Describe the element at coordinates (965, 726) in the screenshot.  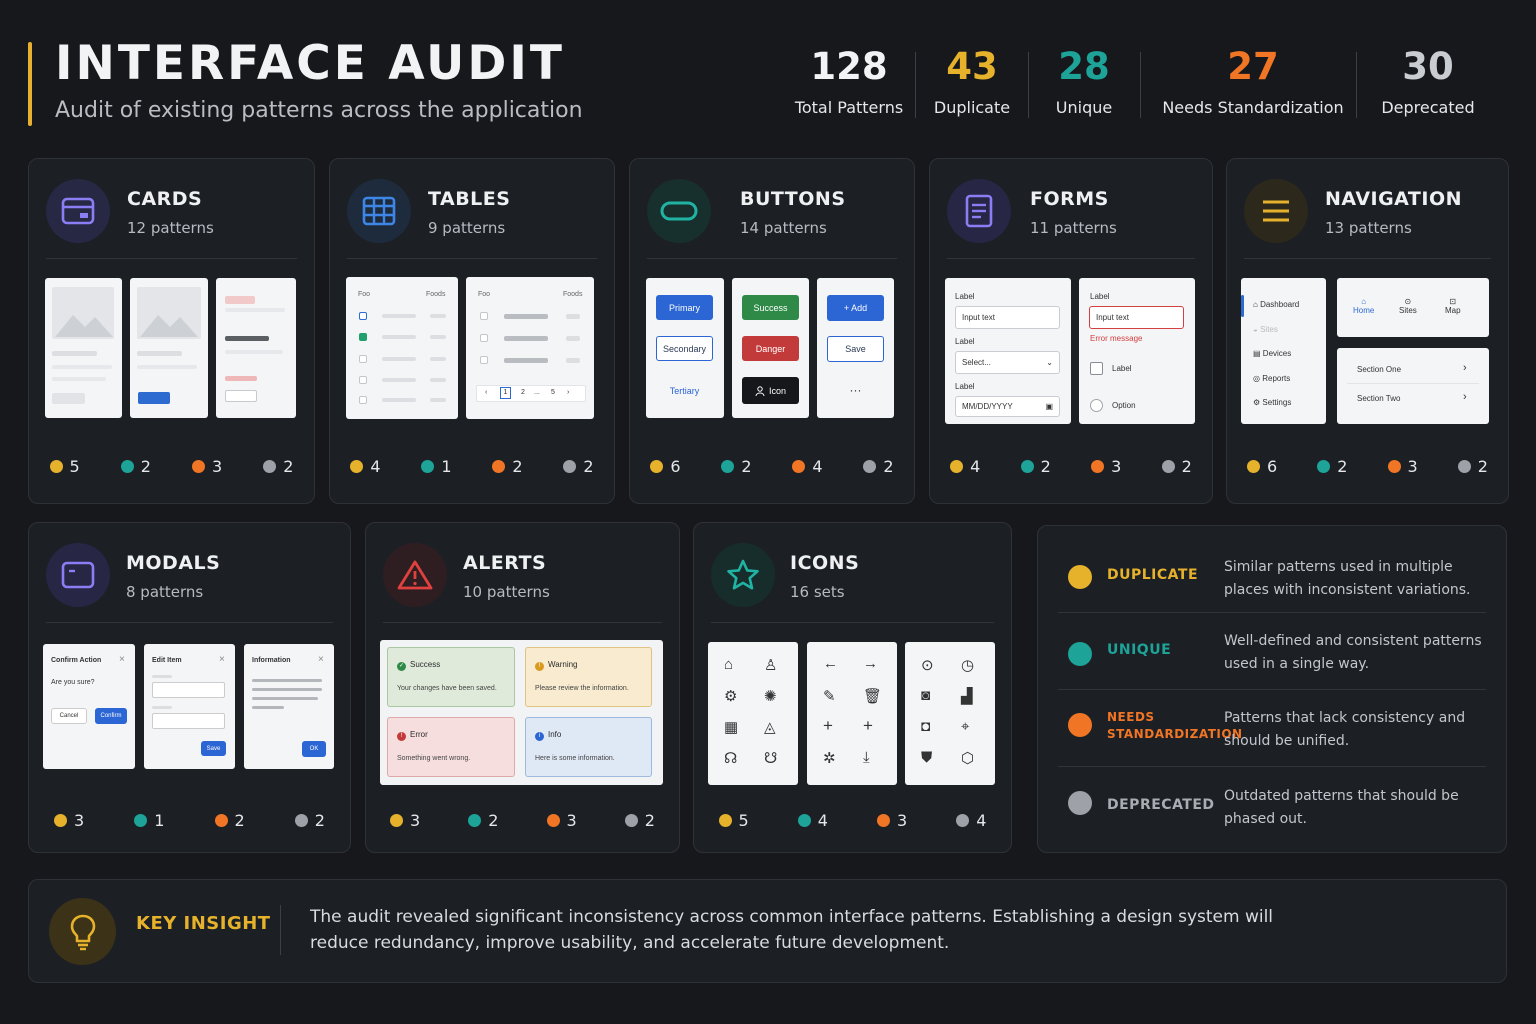
I see `location-icon: ⌖` at that location.